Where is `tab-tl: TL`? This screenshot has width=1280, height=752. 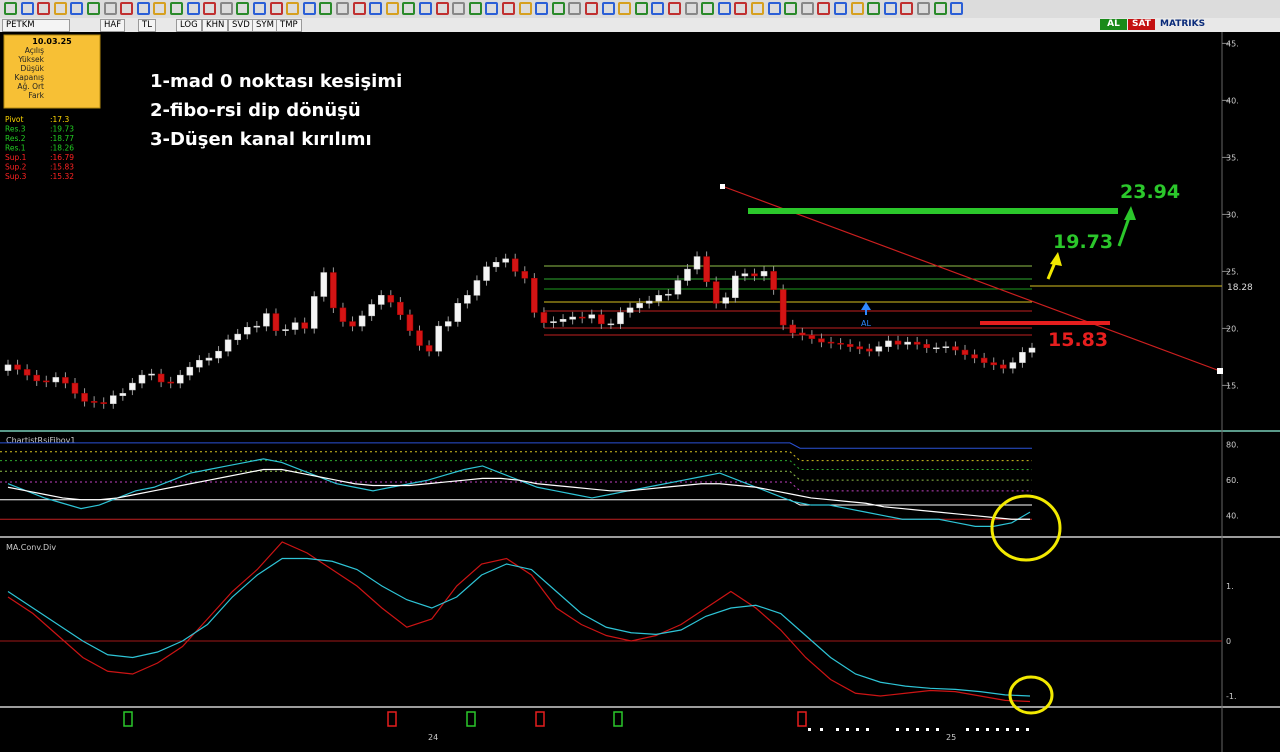
tab-tl: TL is located at coordinates (147, 25).